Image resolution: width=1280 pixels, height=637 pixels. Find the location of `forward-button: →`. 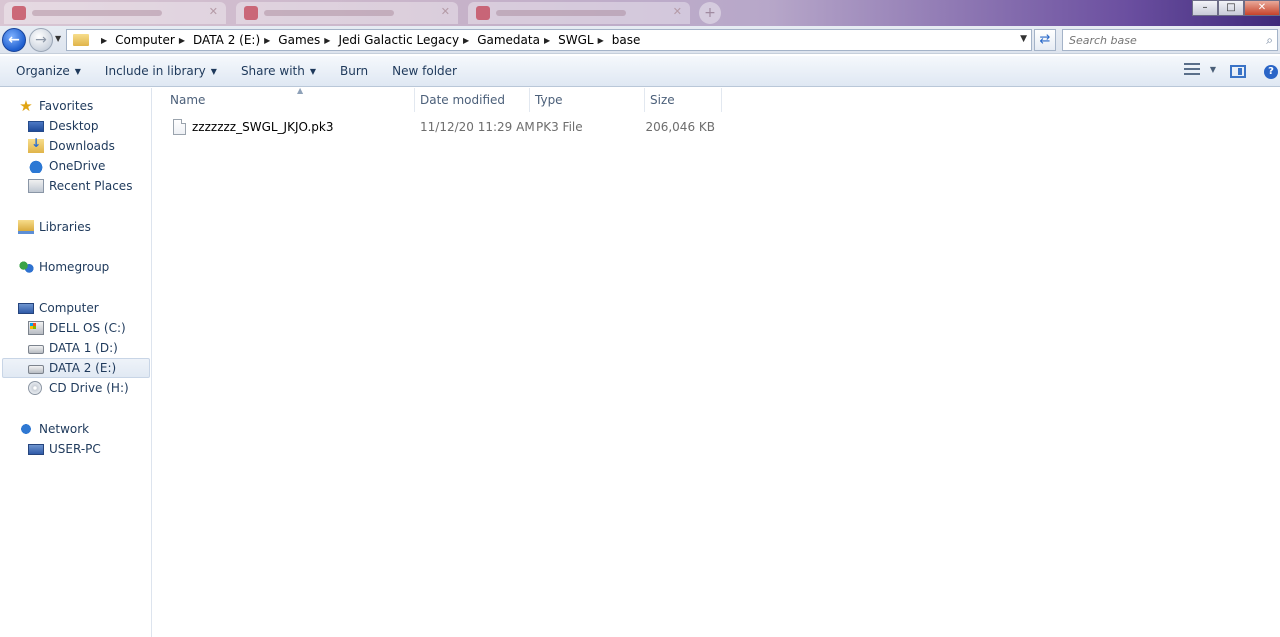

forward-button: → is located at coordinates (41, 40).